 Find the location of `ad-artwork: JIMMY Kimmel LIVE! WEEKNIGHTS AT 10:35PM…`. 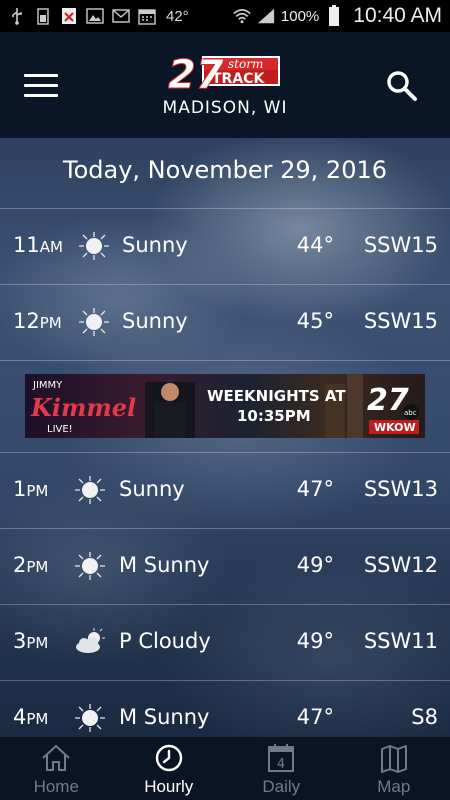

ad-artwork: JIMMY Kimmel LIVE! WEEKNIGHTS AT 10:35PM… is located at coordinates (224, 406).